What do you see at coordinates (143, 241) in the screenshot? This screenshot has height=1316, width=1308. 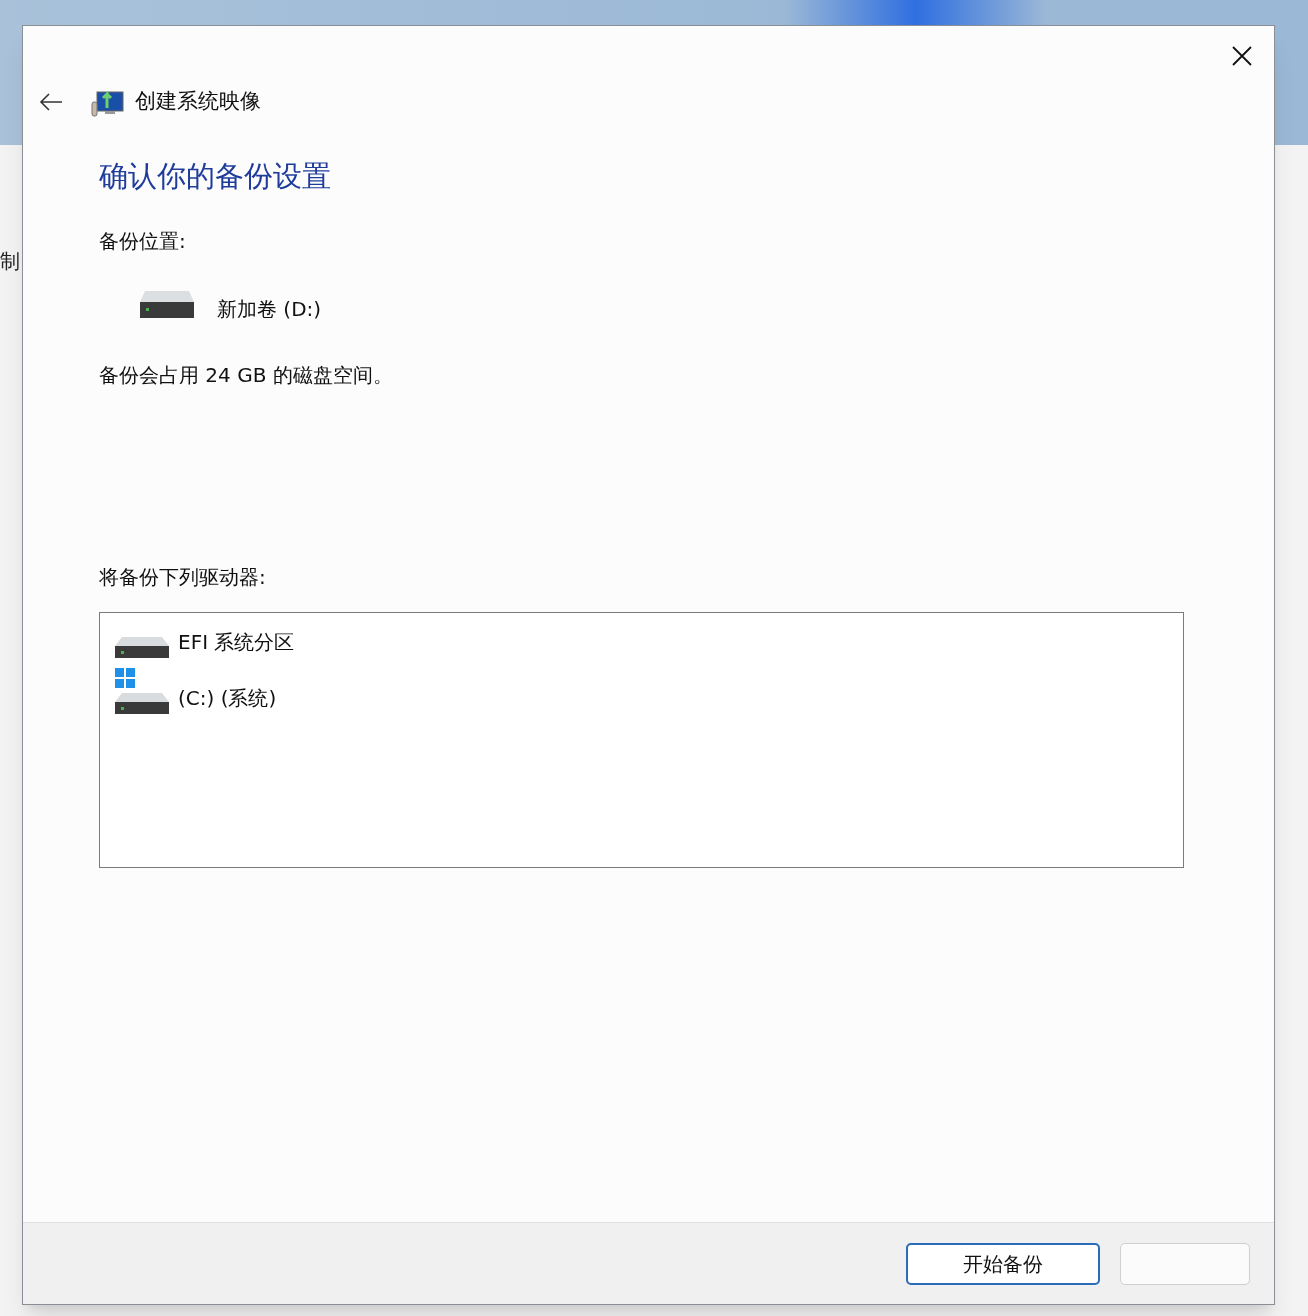 I see `backup-location-label: 备份位置:` at bounding box center [143, 241].